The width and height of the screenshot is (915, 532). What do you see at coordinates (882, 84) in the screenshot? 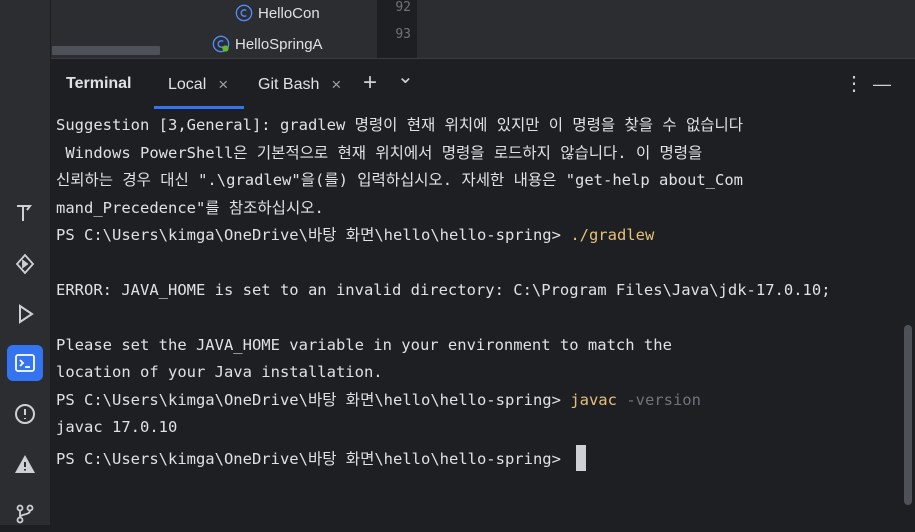
I see `minimize-icon: —` at bounding box center [882, 84].